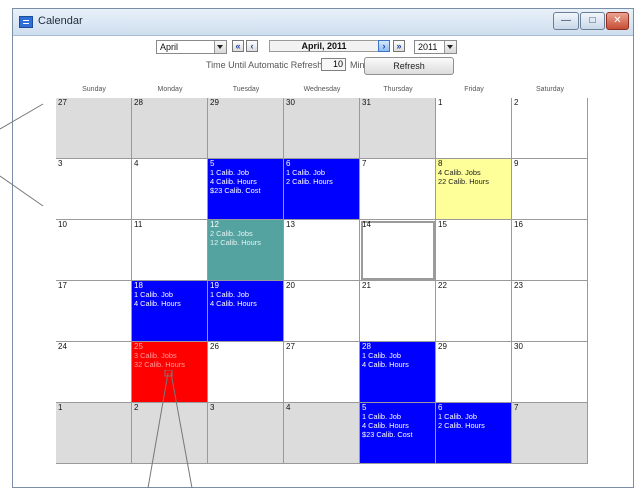  I want to click on previous-month-button: ‹, so click(252, 46).